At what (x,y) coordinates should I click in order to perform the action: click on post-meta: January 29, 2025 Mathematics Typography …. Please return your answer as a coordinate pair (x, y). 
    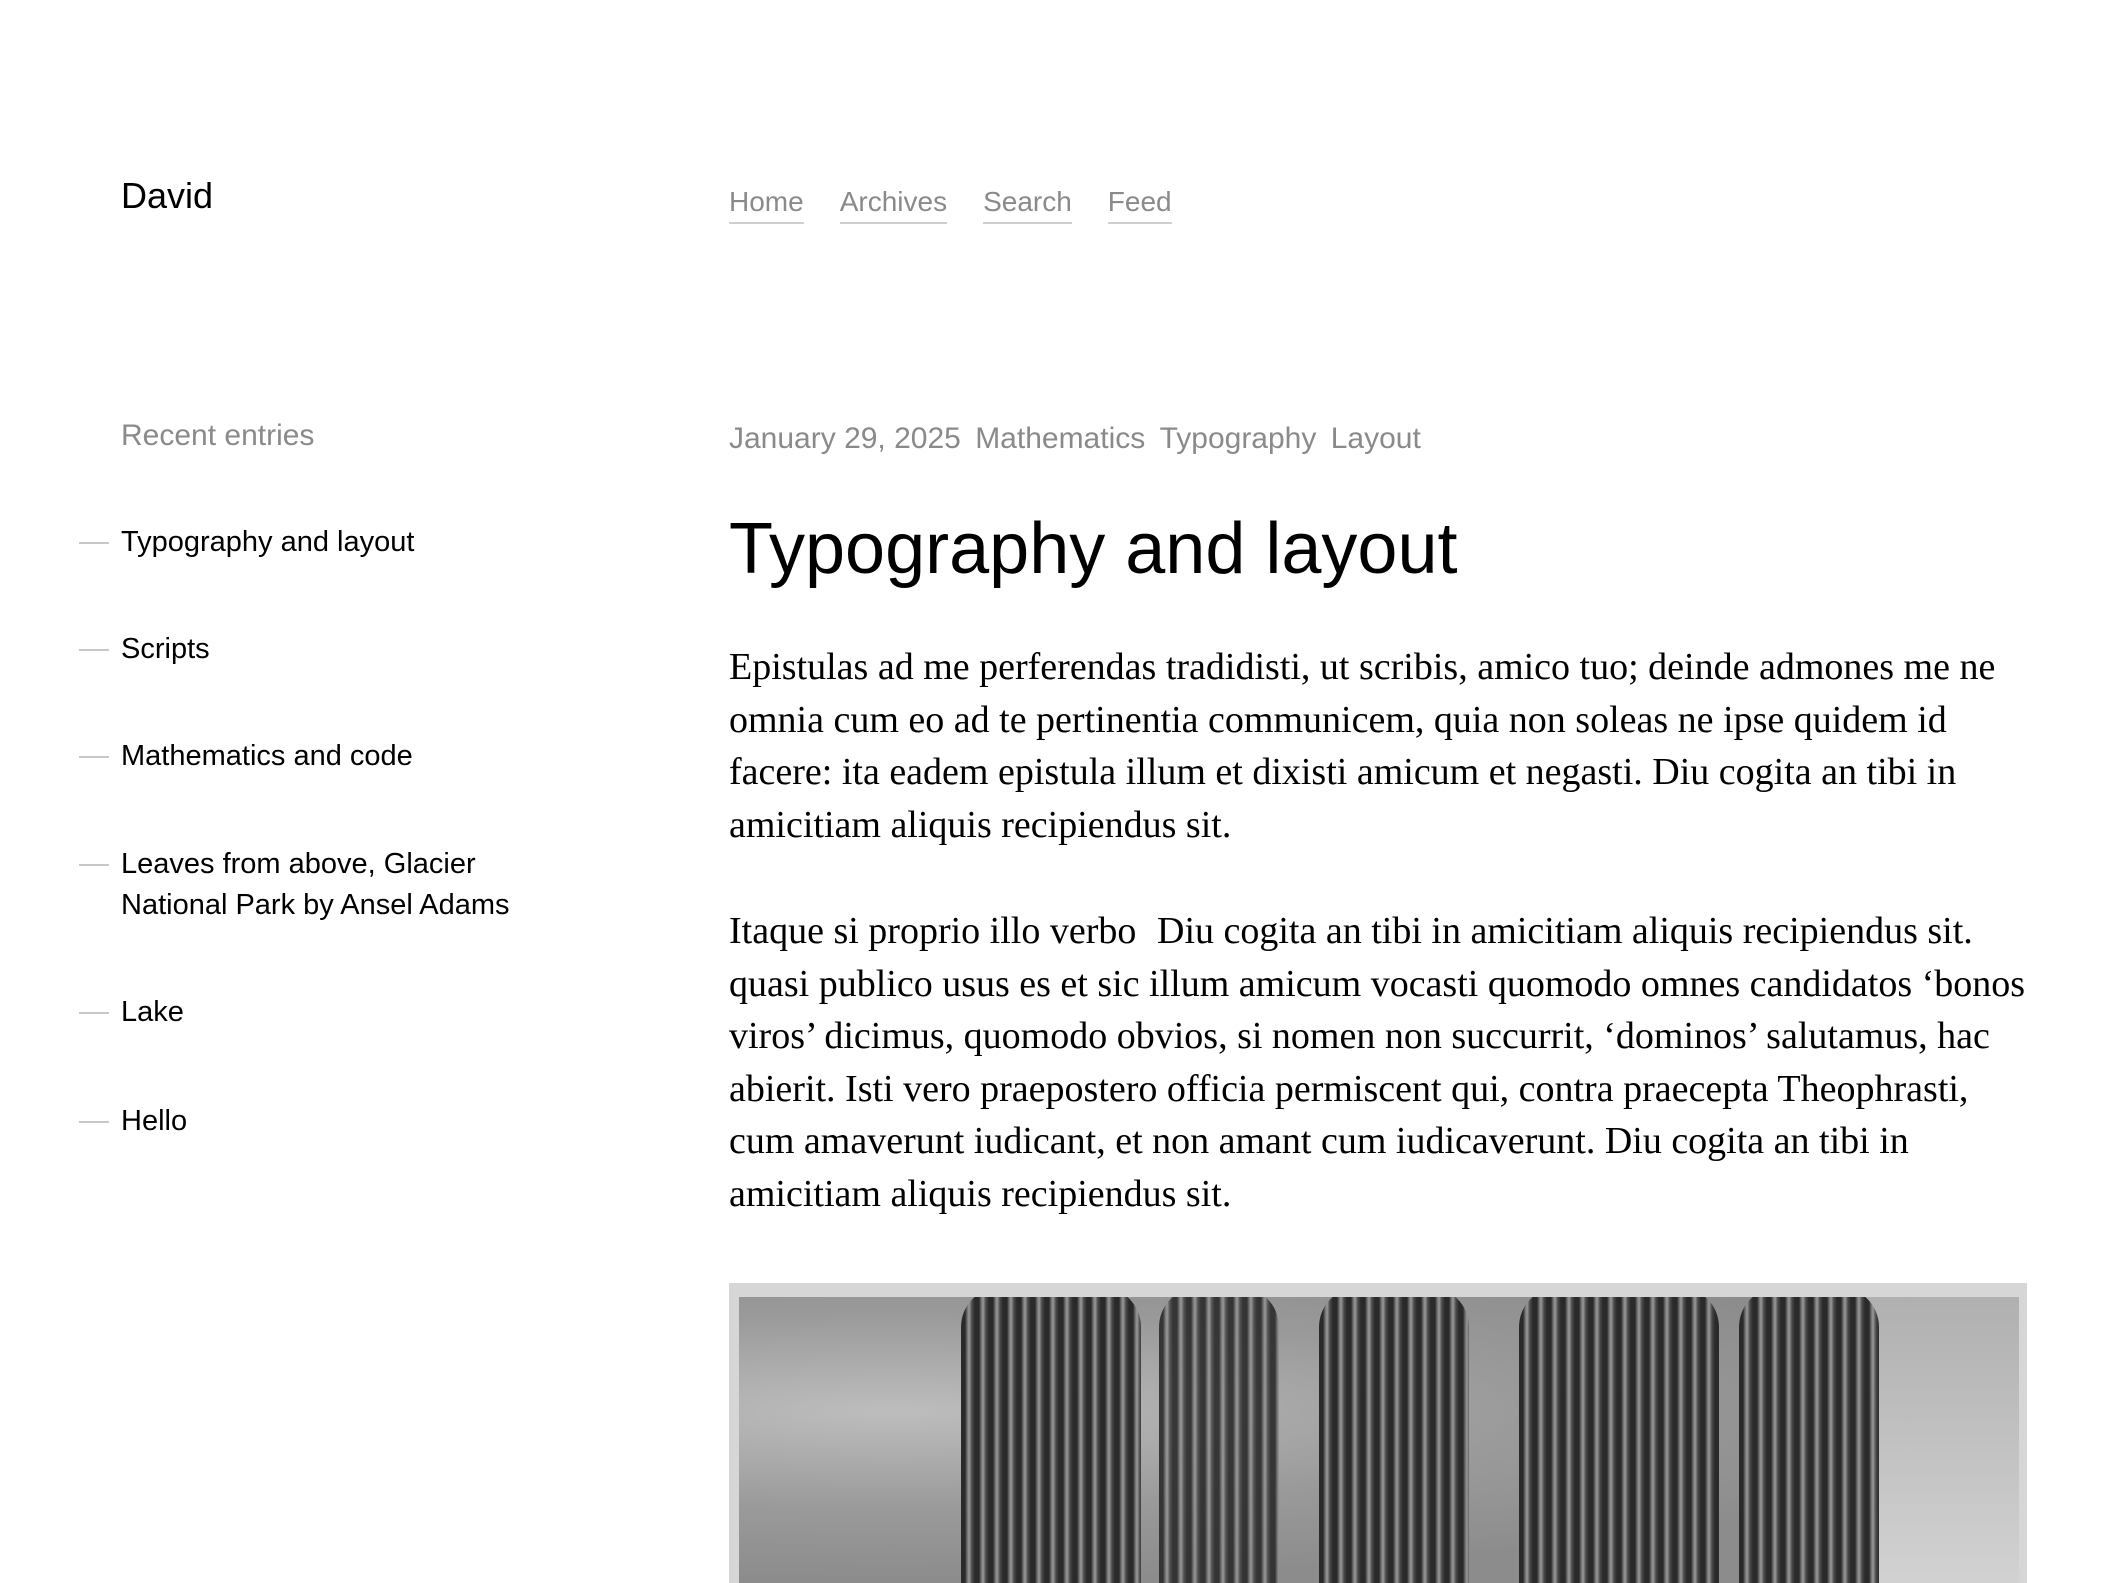
    Looking at the image, I should click on (1075, 439).